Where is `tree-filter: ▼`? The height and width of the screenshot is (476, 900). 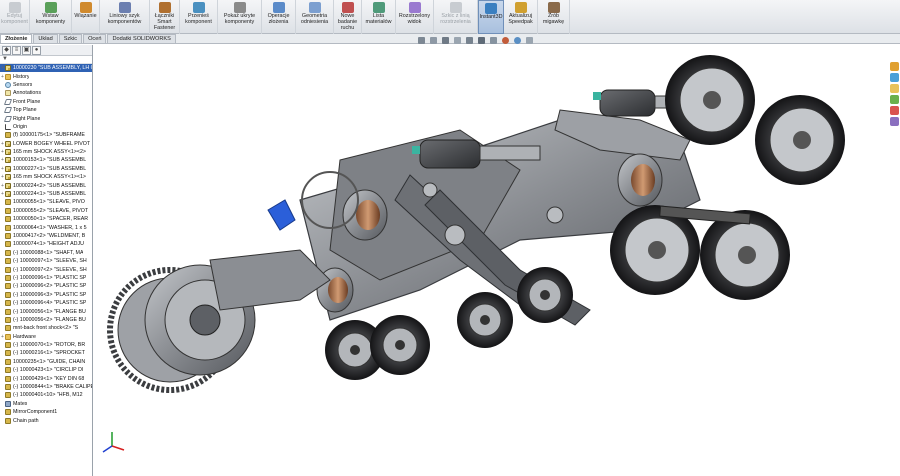
tree-filter: ▼ is located at coordinates (46, 60).